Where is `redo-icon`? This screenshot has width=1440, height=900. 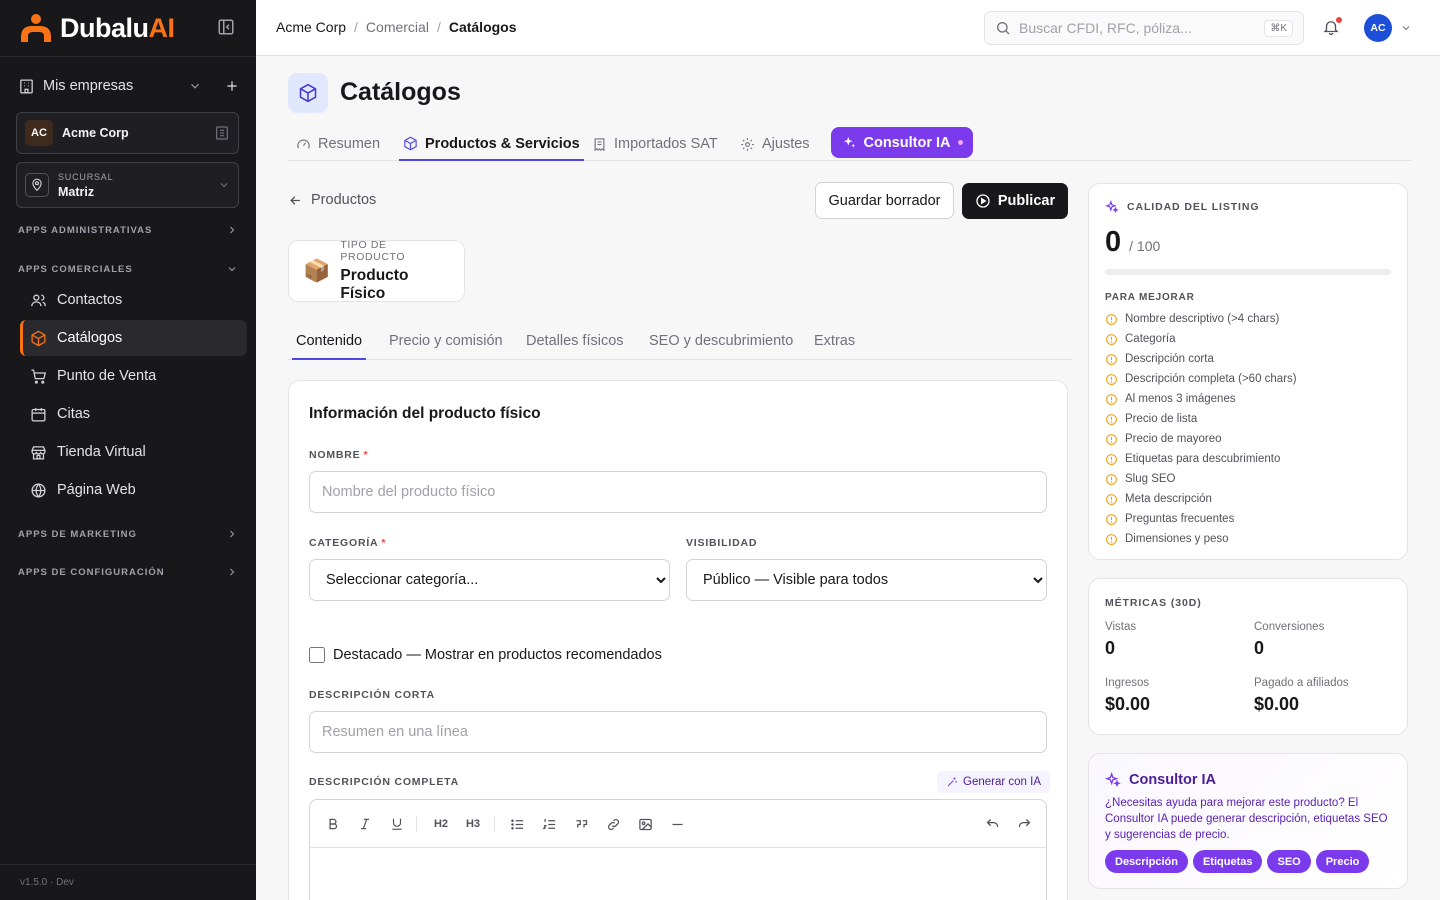
redo-icon is located at coordinates (1024, 824).